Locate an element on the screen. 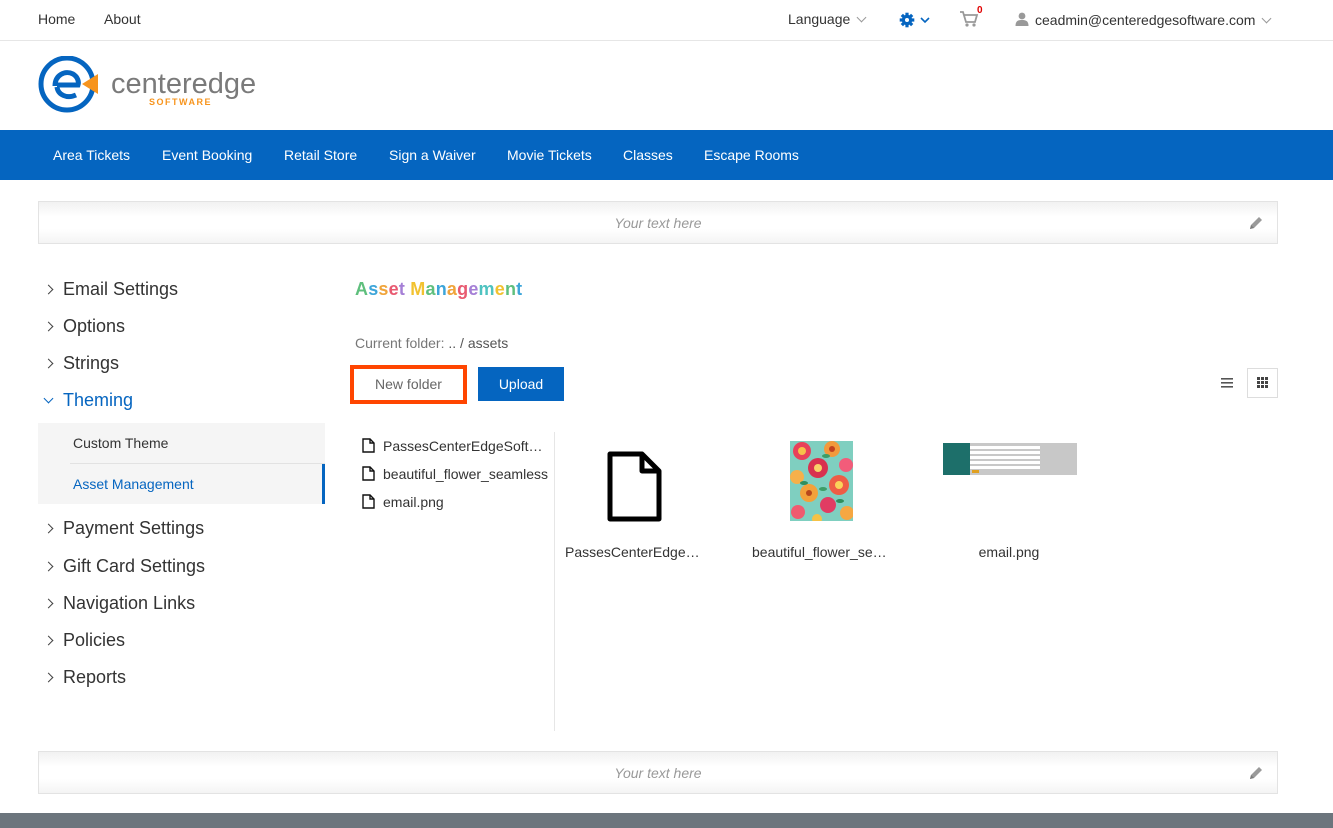  current-folder-path: .. / assets is located at coordinates (478, 343).